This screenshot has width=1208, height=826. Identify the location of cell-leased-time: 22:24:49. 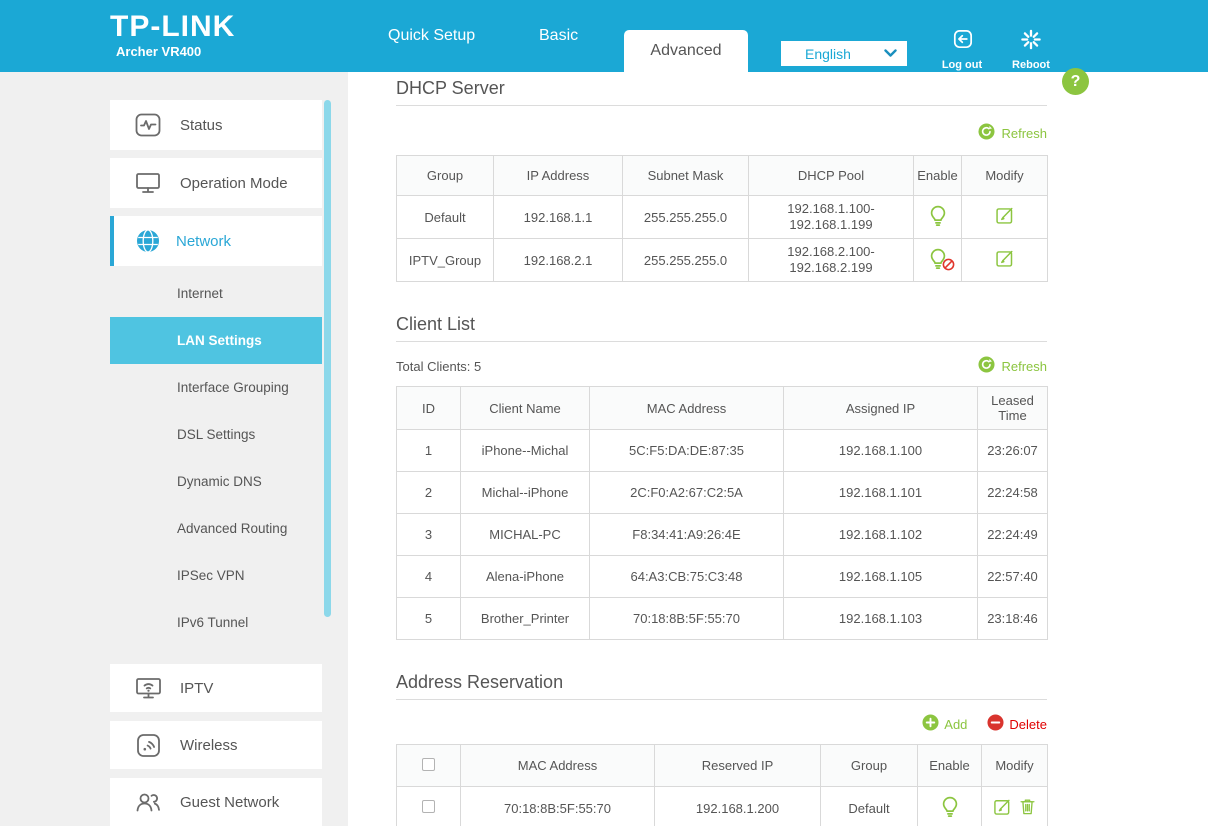
(1012, 534).